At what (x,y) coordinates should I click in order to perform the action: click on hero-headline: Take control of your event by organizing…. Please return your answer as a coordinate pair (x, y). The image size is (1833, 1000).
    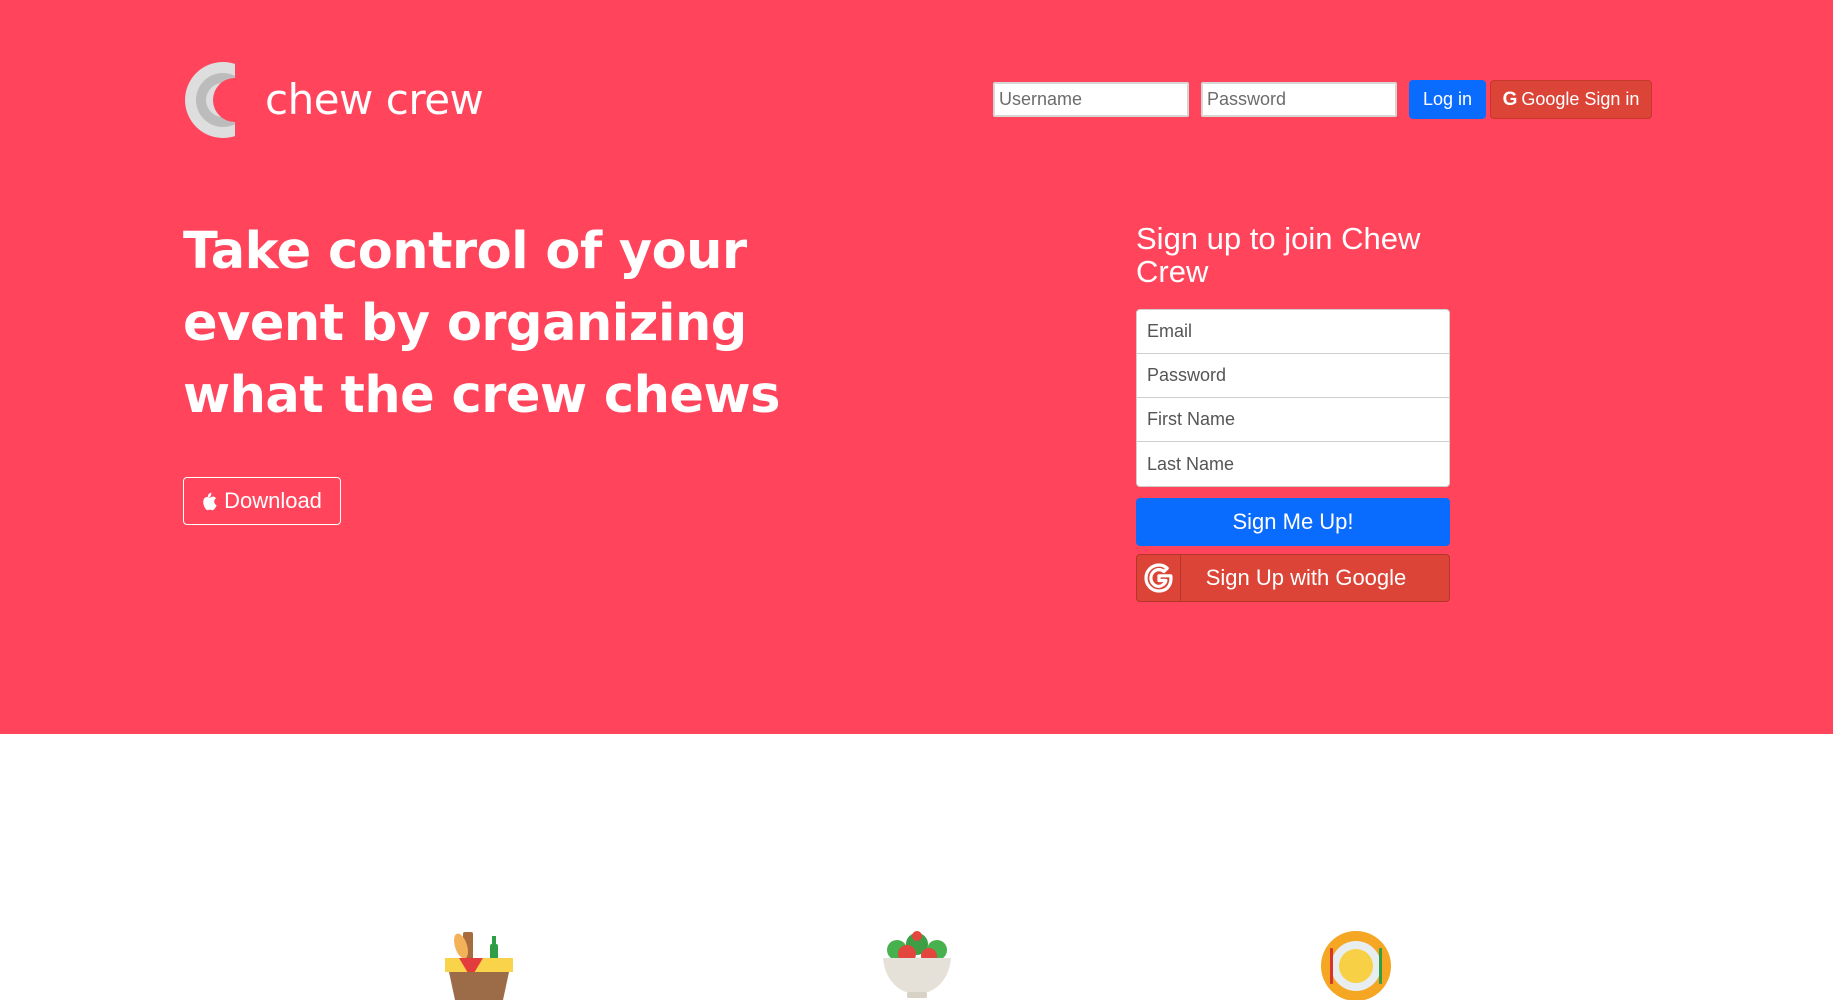
    Looking at the image, I should click on (481, 323).